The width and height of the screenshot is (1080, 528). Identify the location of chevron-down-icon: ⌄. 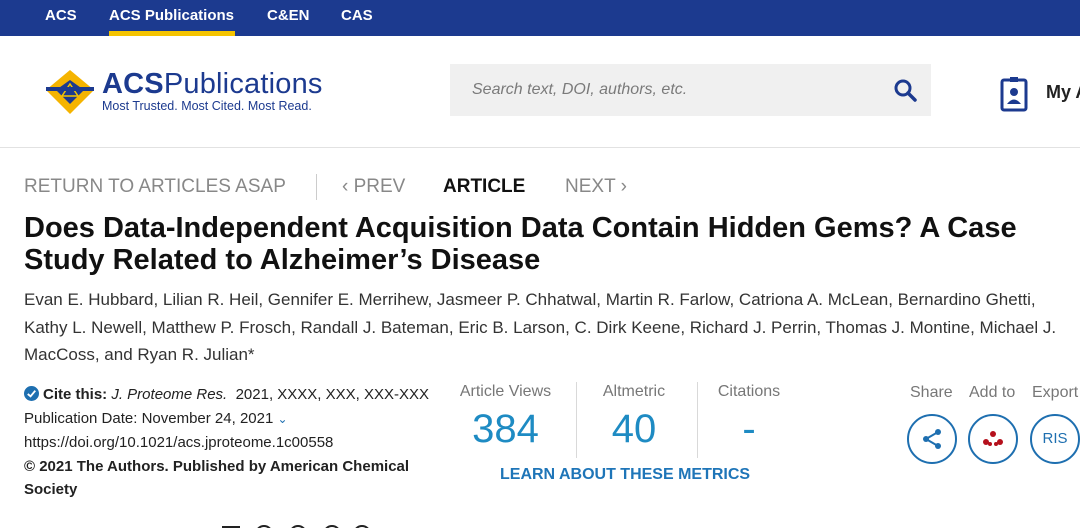
(282, 418).